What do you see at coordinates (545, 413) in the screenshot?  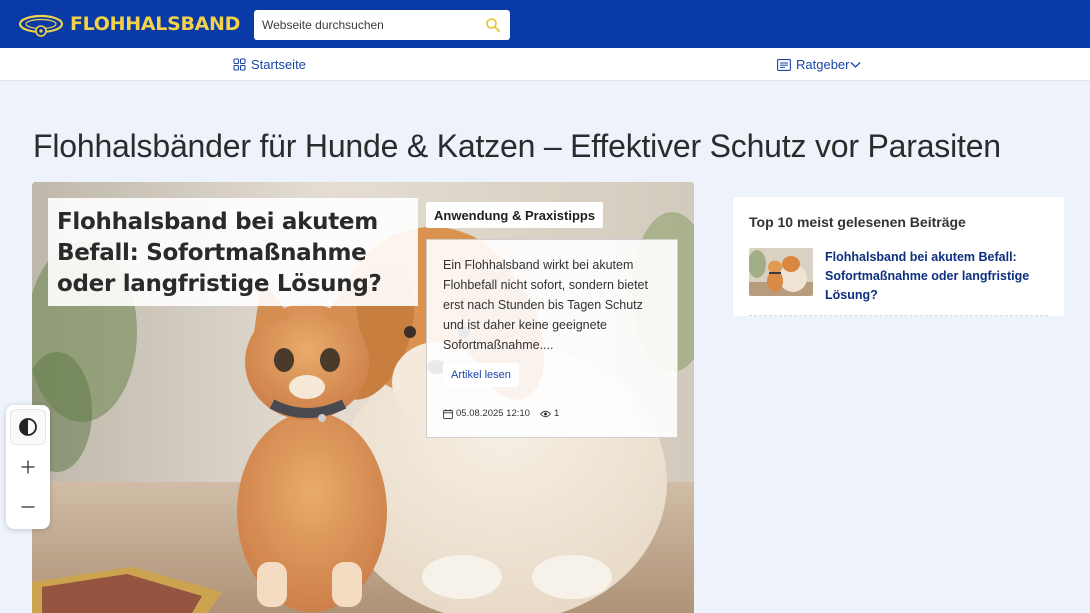 I see `eye-icon` at bounding box center [545, 413].